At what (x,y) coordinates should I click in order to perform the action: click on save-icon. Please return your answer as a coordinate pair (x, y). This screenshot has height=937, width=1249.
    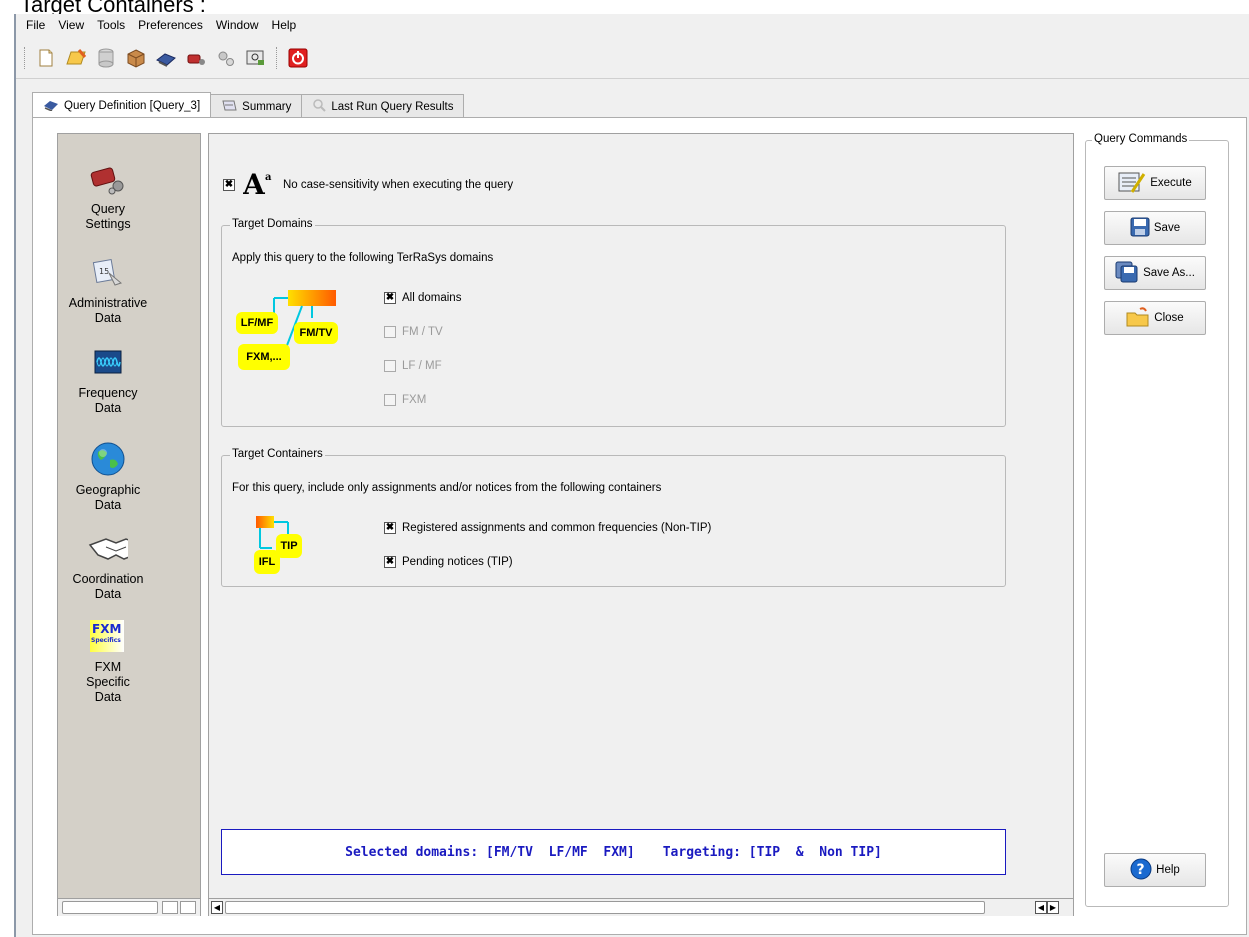
    Looking at the image, I should click on (1140, 228).